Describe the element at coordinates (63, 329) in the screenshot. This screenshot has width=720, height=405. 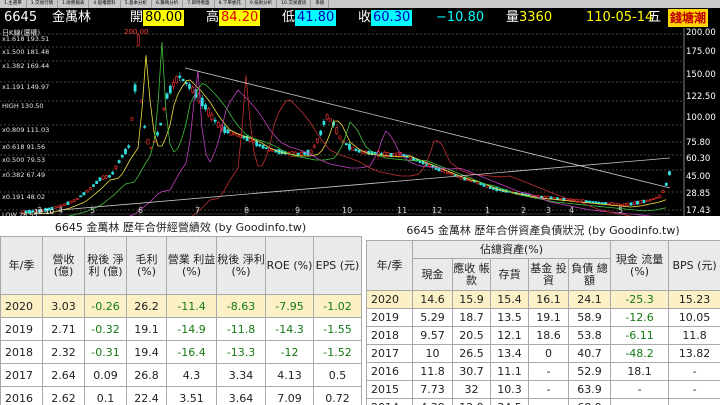
I see `table-cell: 2.71` at that location.